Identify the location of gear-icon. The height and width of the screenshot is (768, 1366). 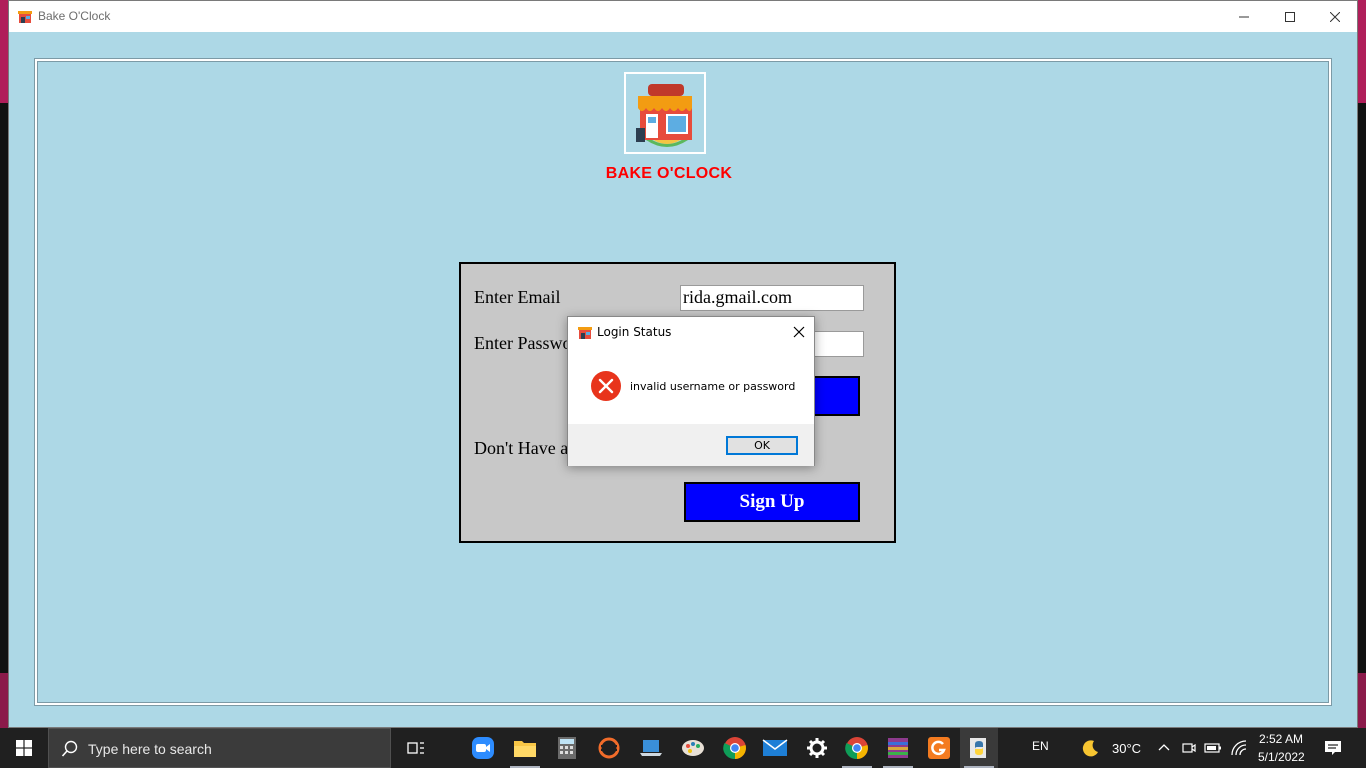
(817, 748).